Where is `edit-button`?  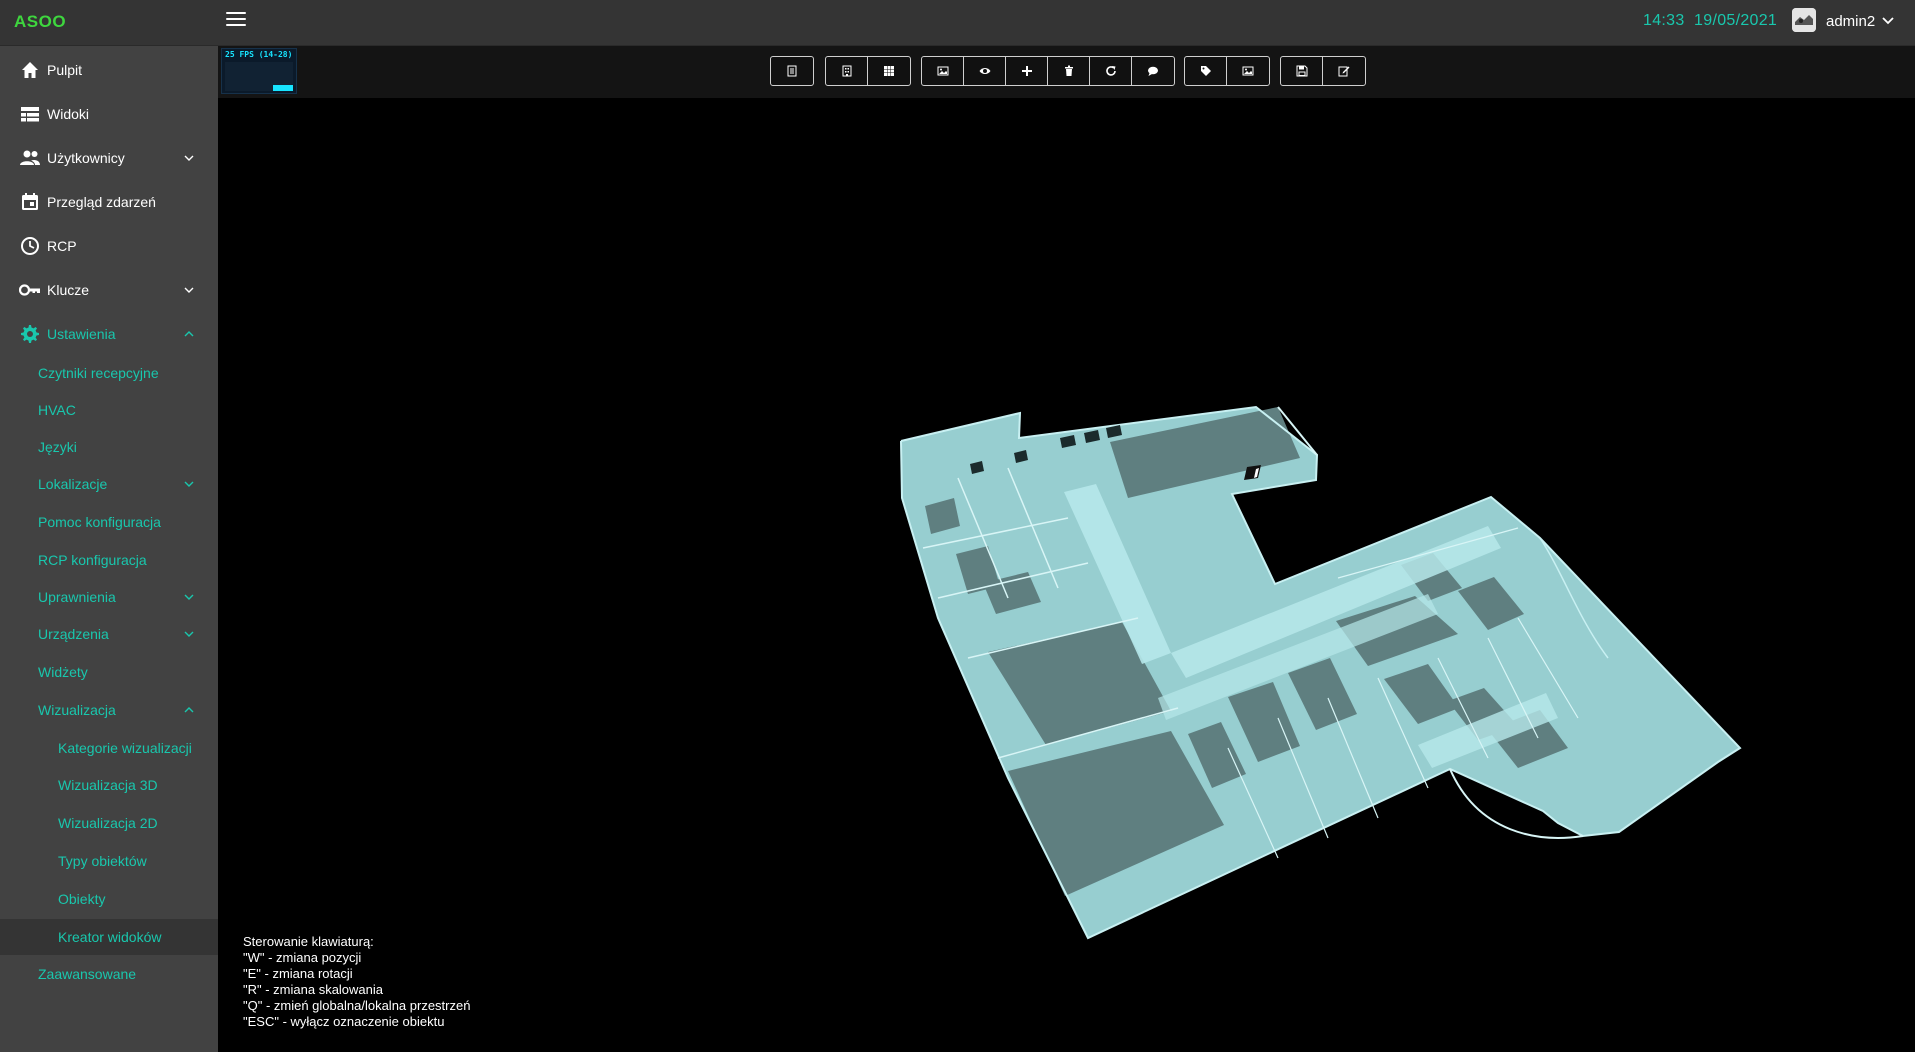 edit-button is located at coordinates (1344, 71).